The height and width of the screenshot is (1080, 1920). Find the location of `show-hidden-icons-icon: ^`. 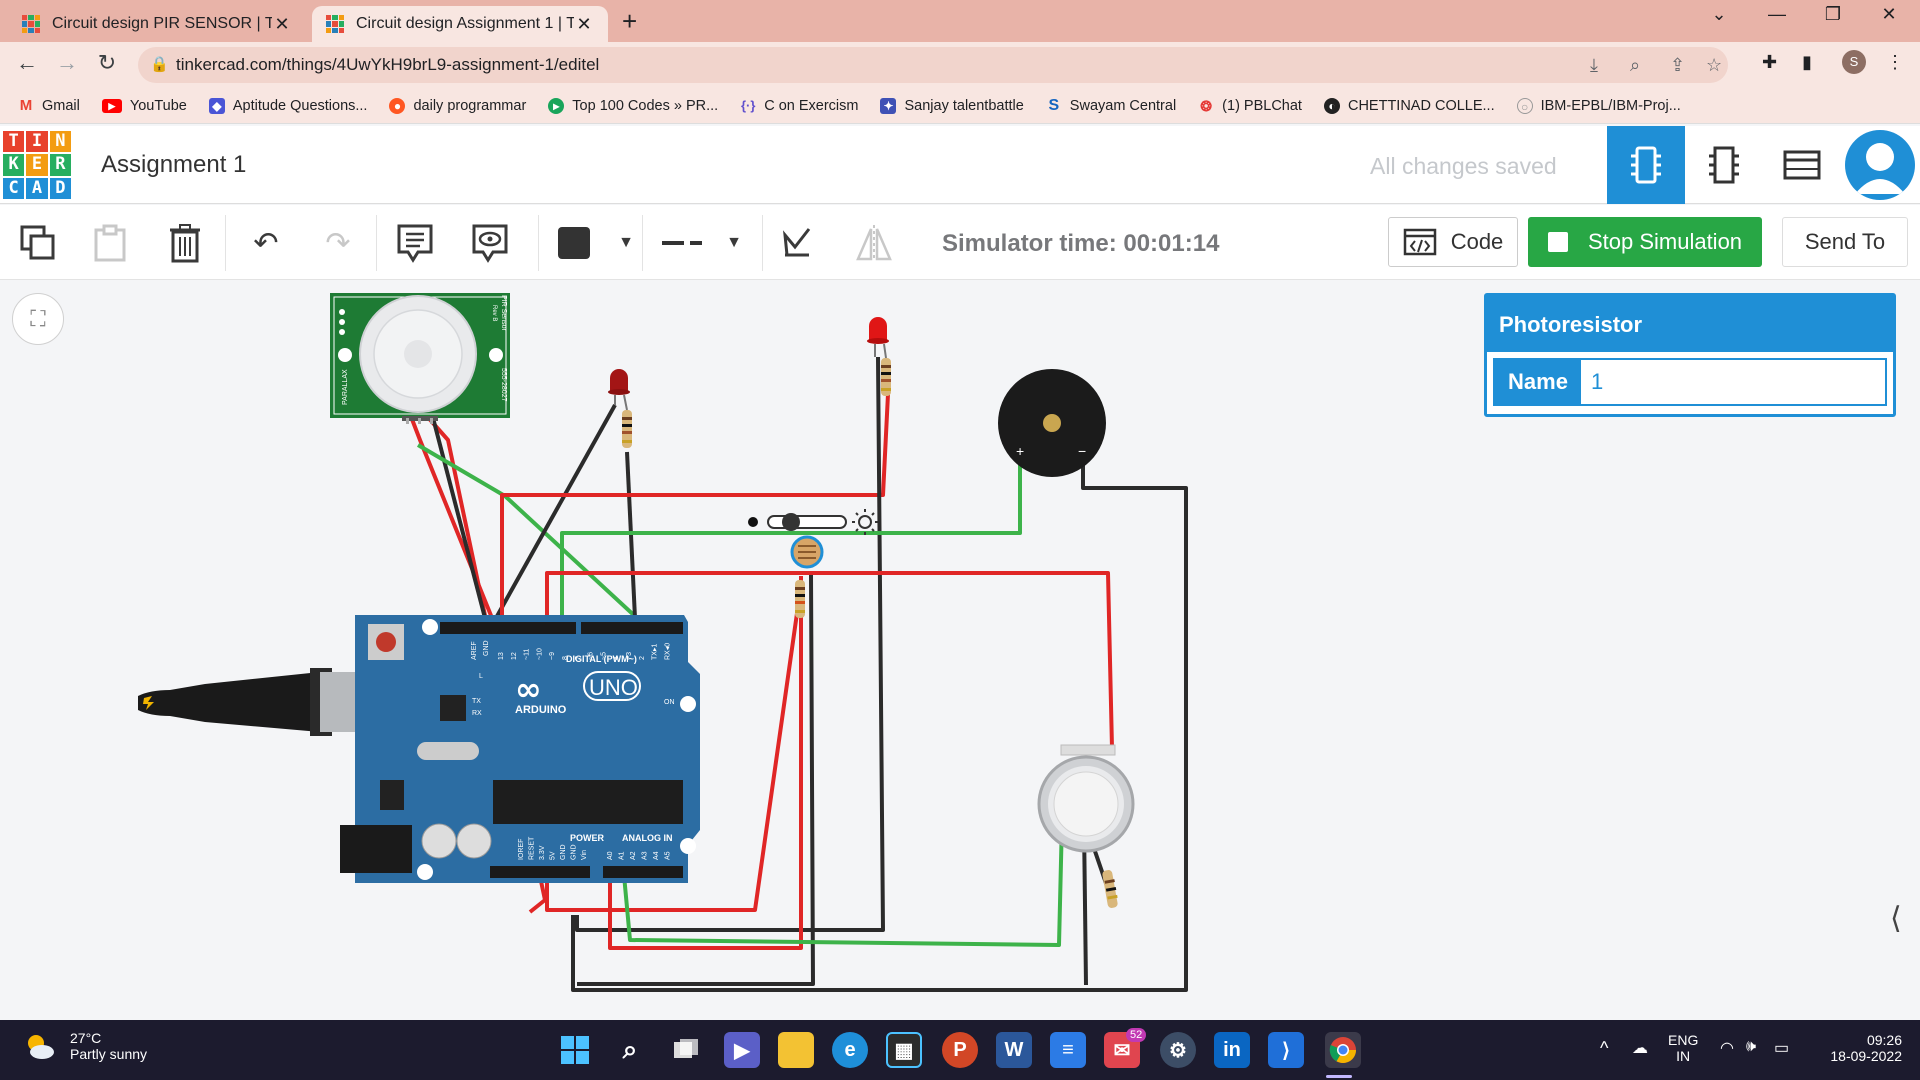

show-hidden-icons-icon: ^ is located at coordinates (1604, 1048).